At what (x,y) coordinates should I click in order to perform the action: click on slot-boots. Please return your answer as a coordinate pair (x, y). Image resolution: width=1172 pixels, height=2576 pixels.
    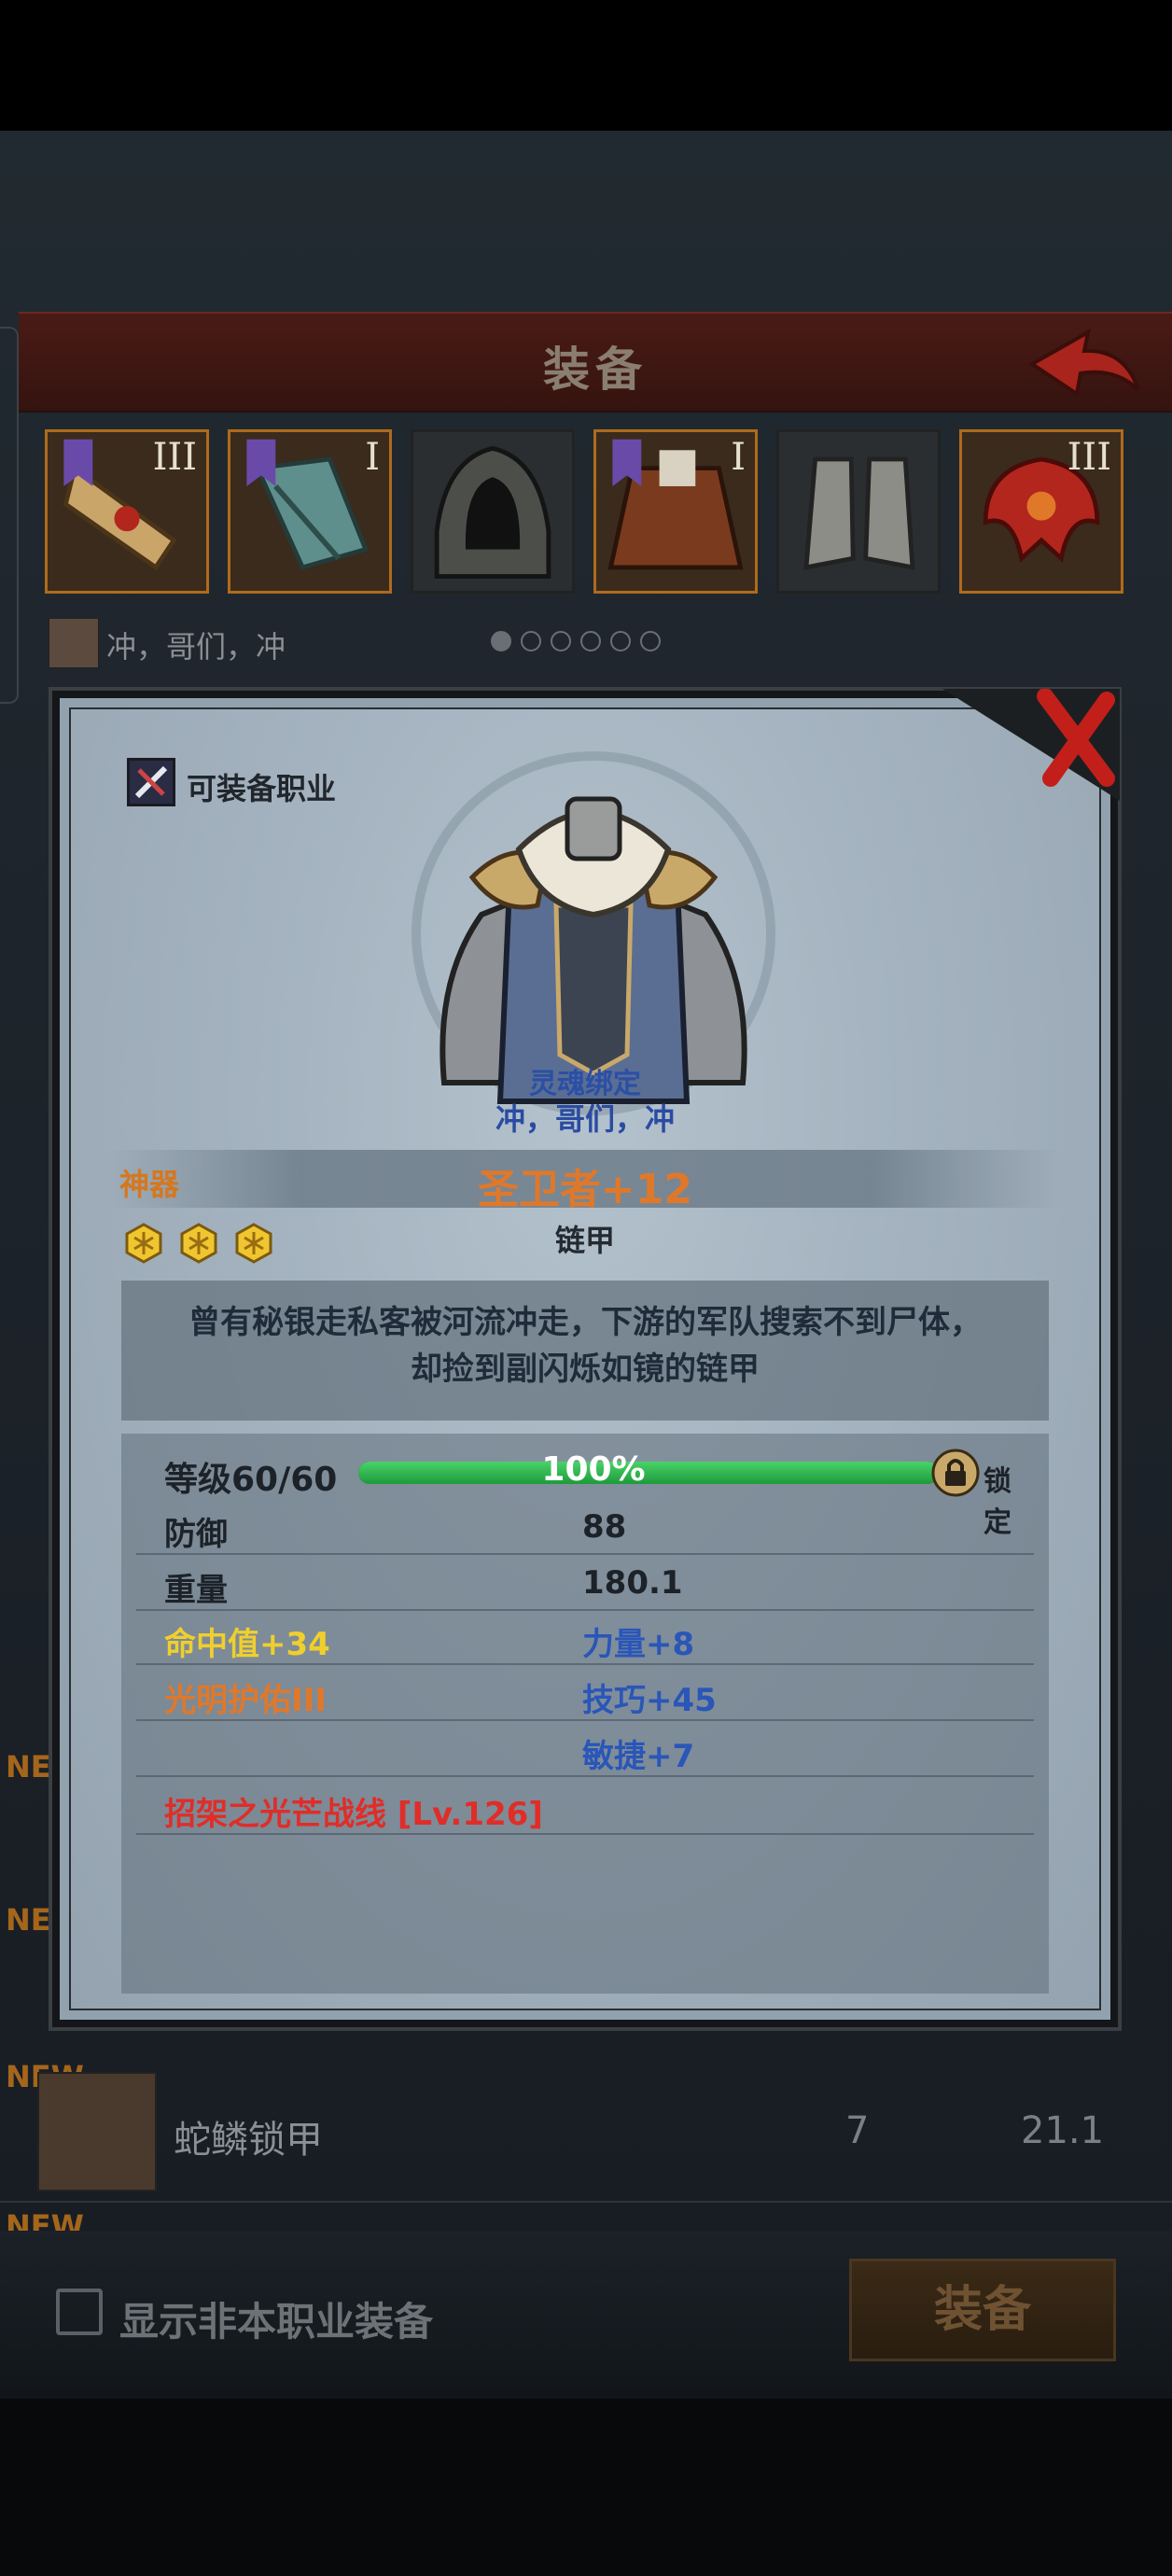
    Looking at the image, I should click on (858, 511).